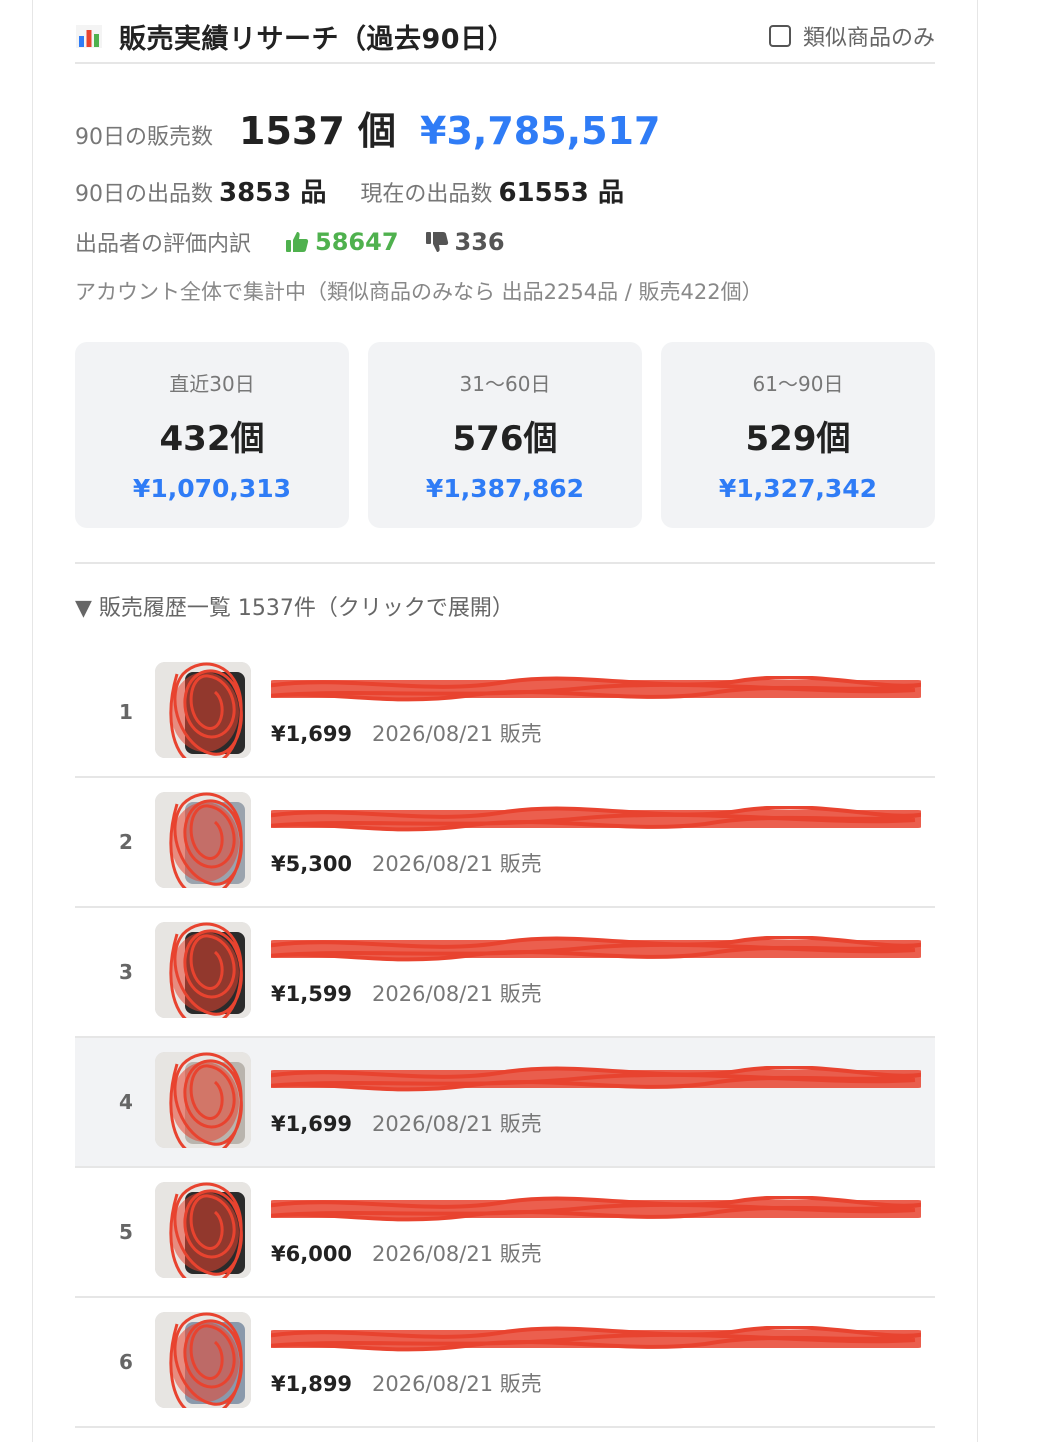  Describe the element at coordinates (419, 292) in the screenshot. I see `aggregation-note: アカウント全体で集計中（類似商品のみなら 出品2254品 / 販売422個）` at that location.